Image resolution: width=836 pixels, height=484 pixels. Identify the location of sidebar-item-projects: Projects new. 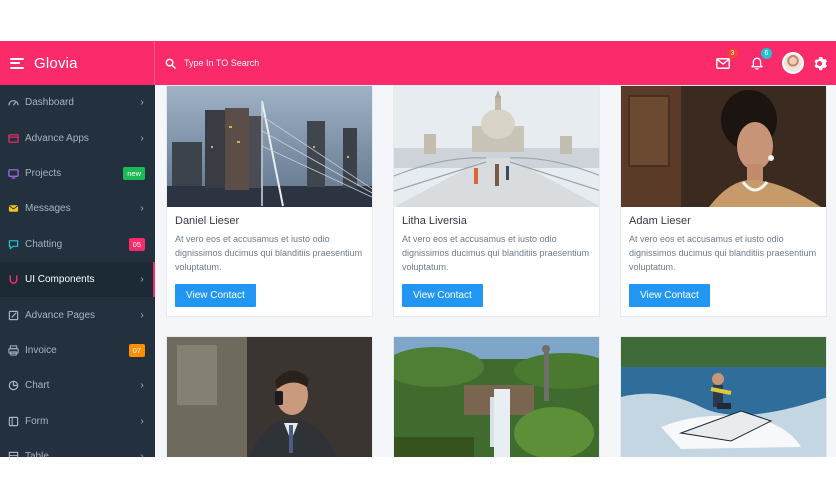
(77, 173).